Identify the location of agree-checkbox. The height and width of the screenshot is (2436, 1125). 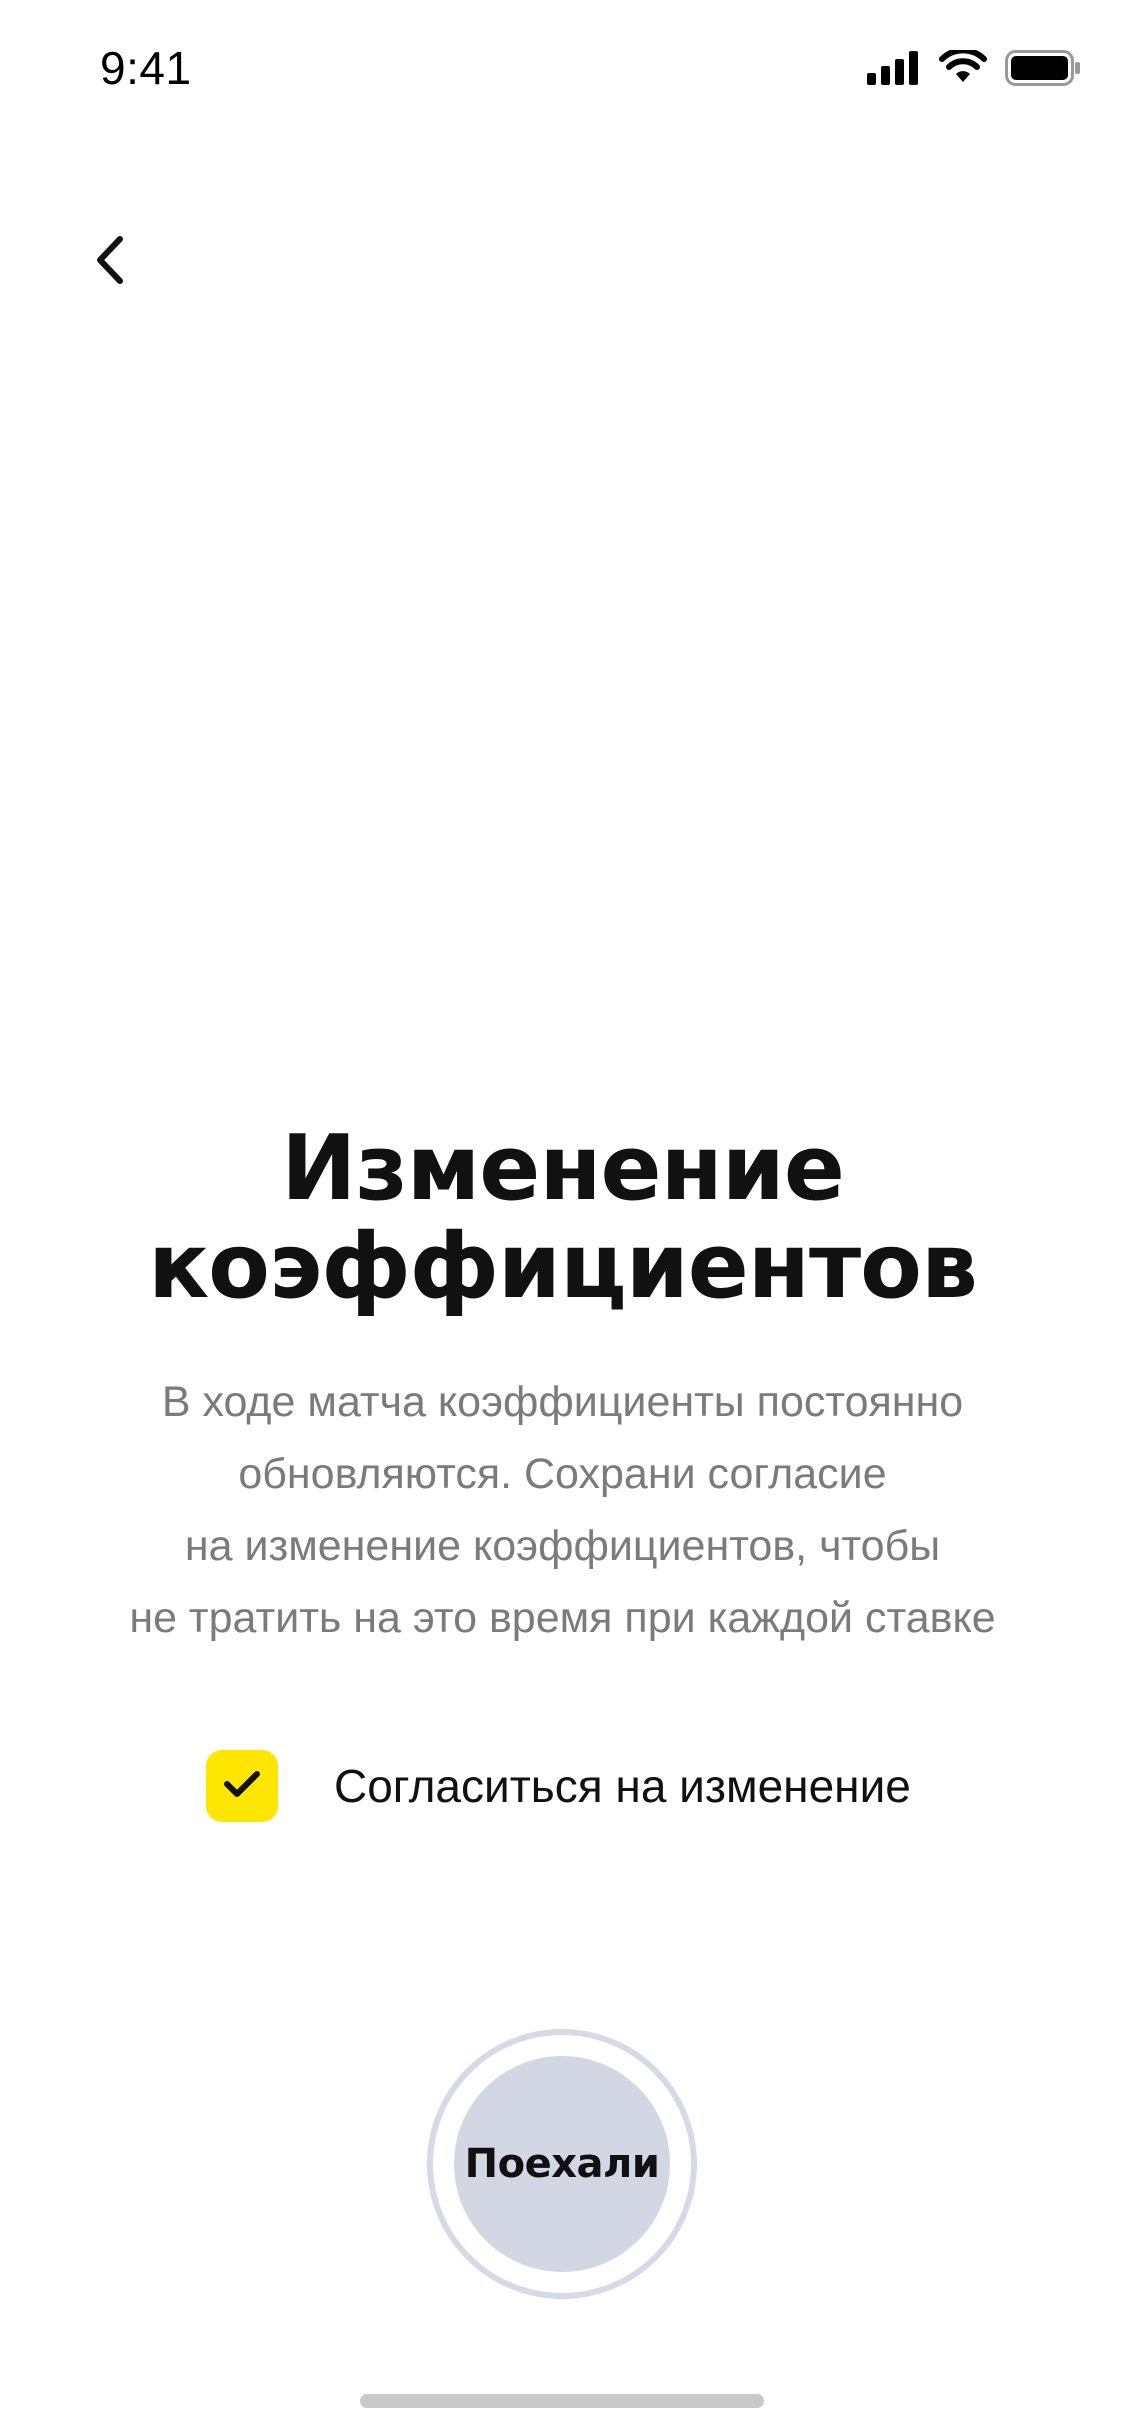
(242, 1786).